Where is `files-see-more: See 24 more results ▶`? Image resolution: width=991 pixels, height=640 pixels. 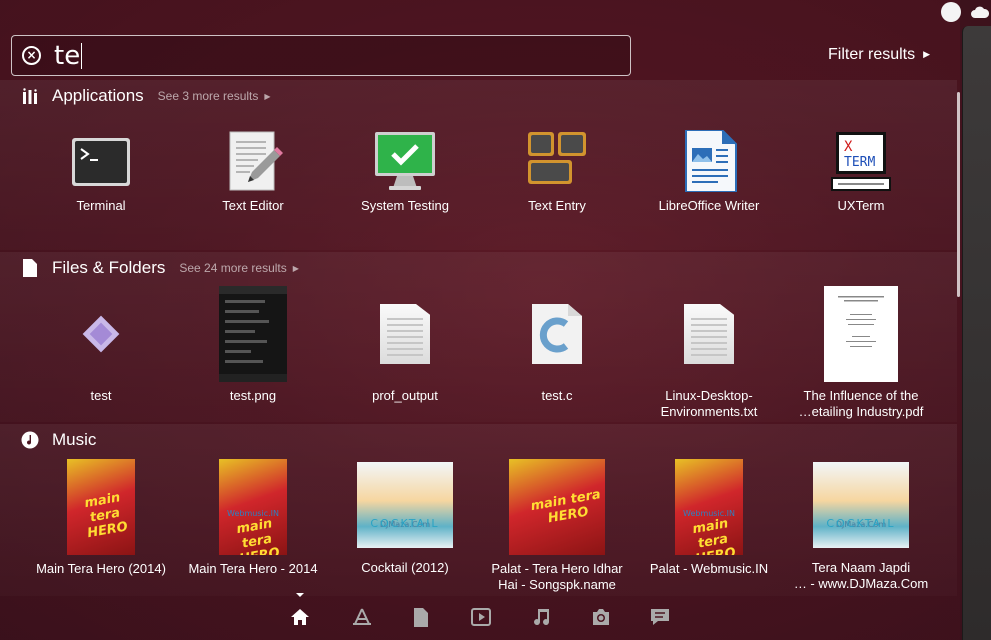 files-see-more: See 24 more results ▶ is located at coordinates (239, 268).